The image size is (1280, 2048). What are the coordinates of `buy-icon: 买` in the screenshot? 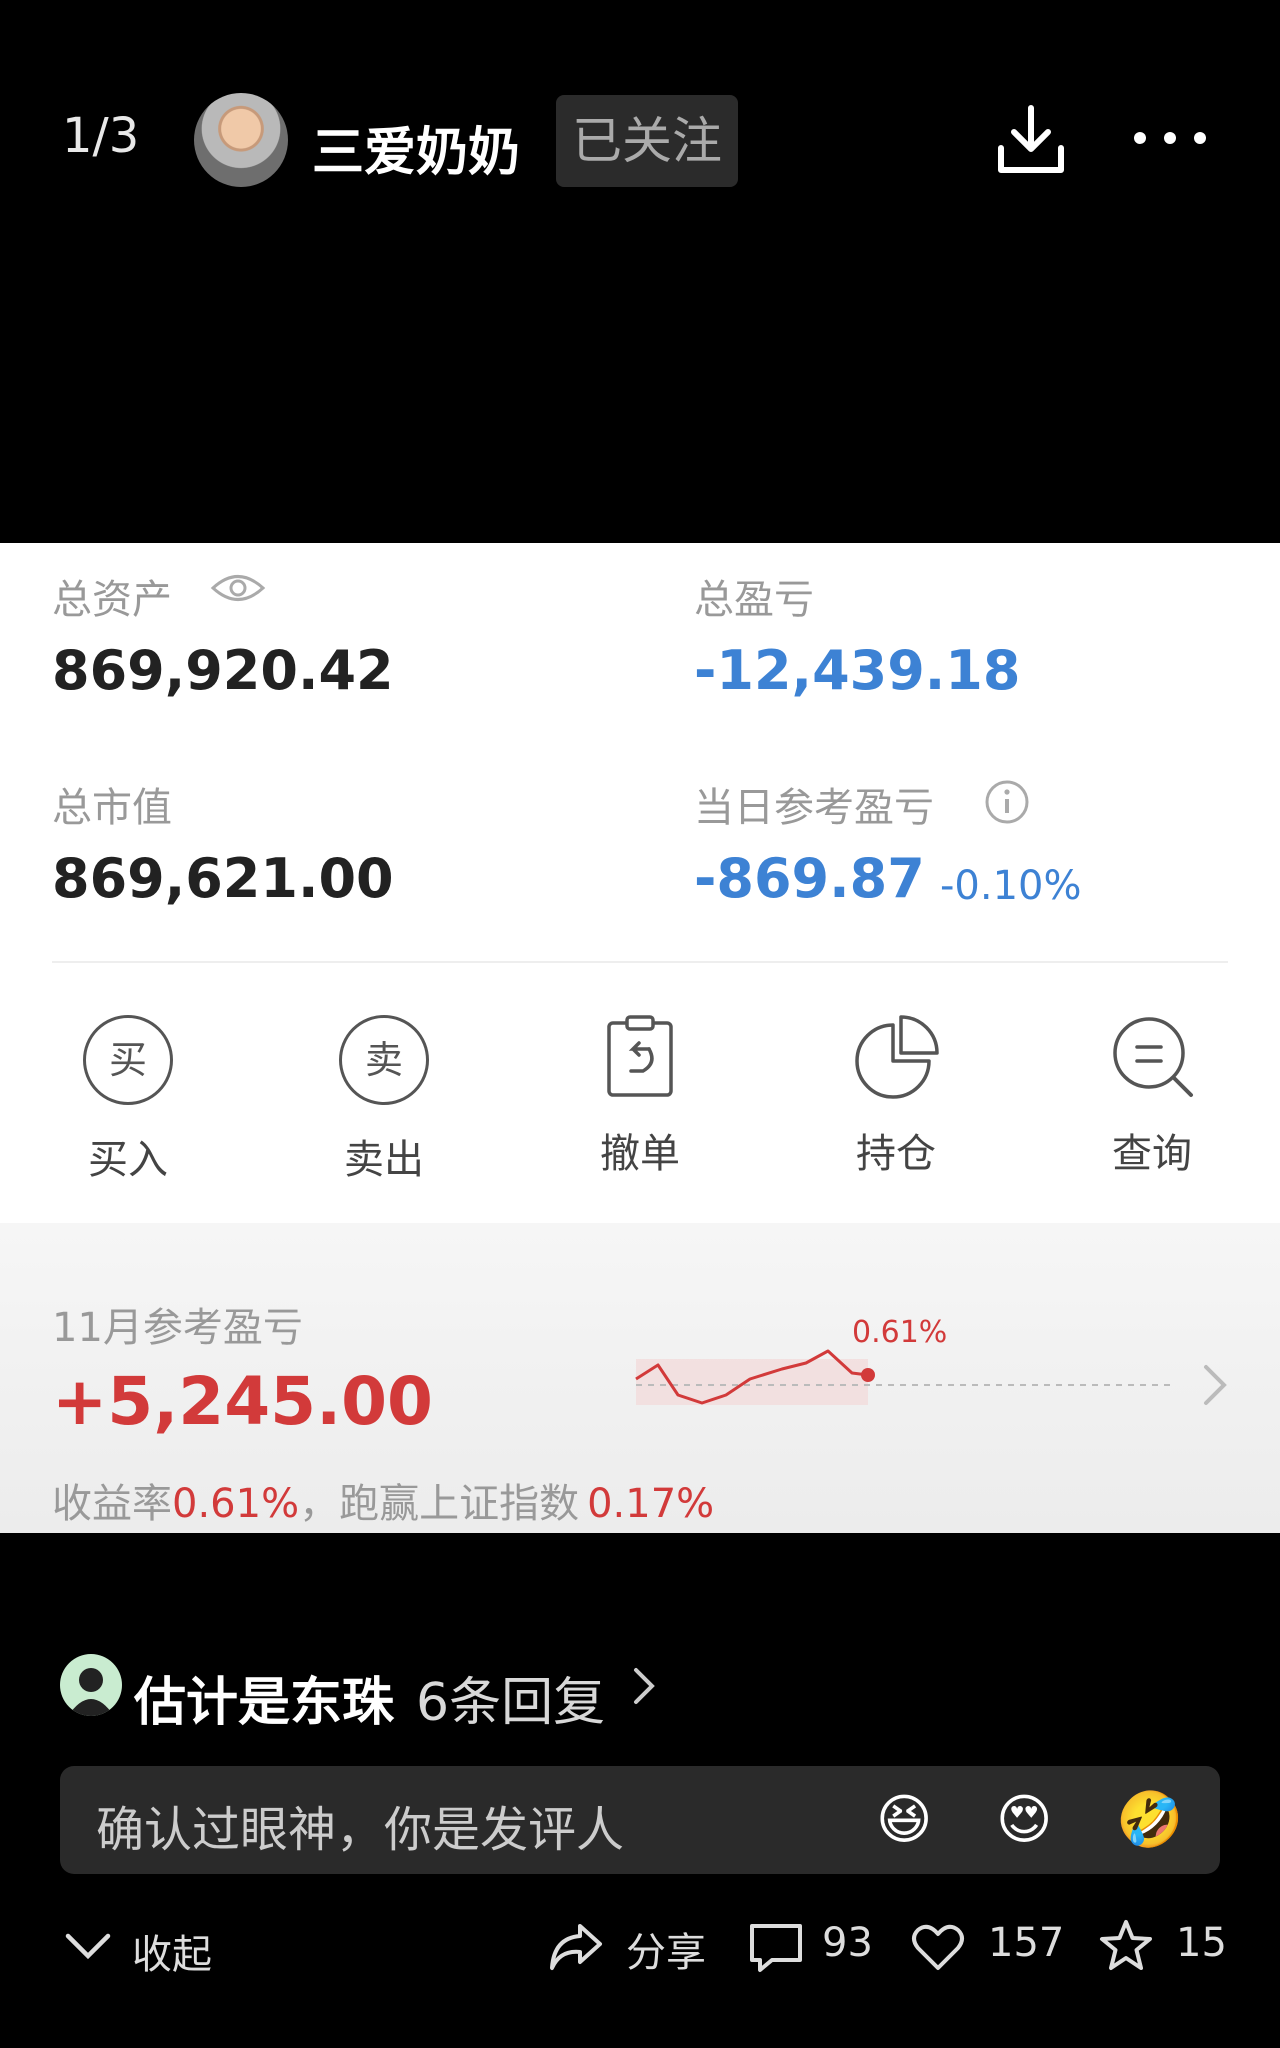 It's located at (128, 1060).